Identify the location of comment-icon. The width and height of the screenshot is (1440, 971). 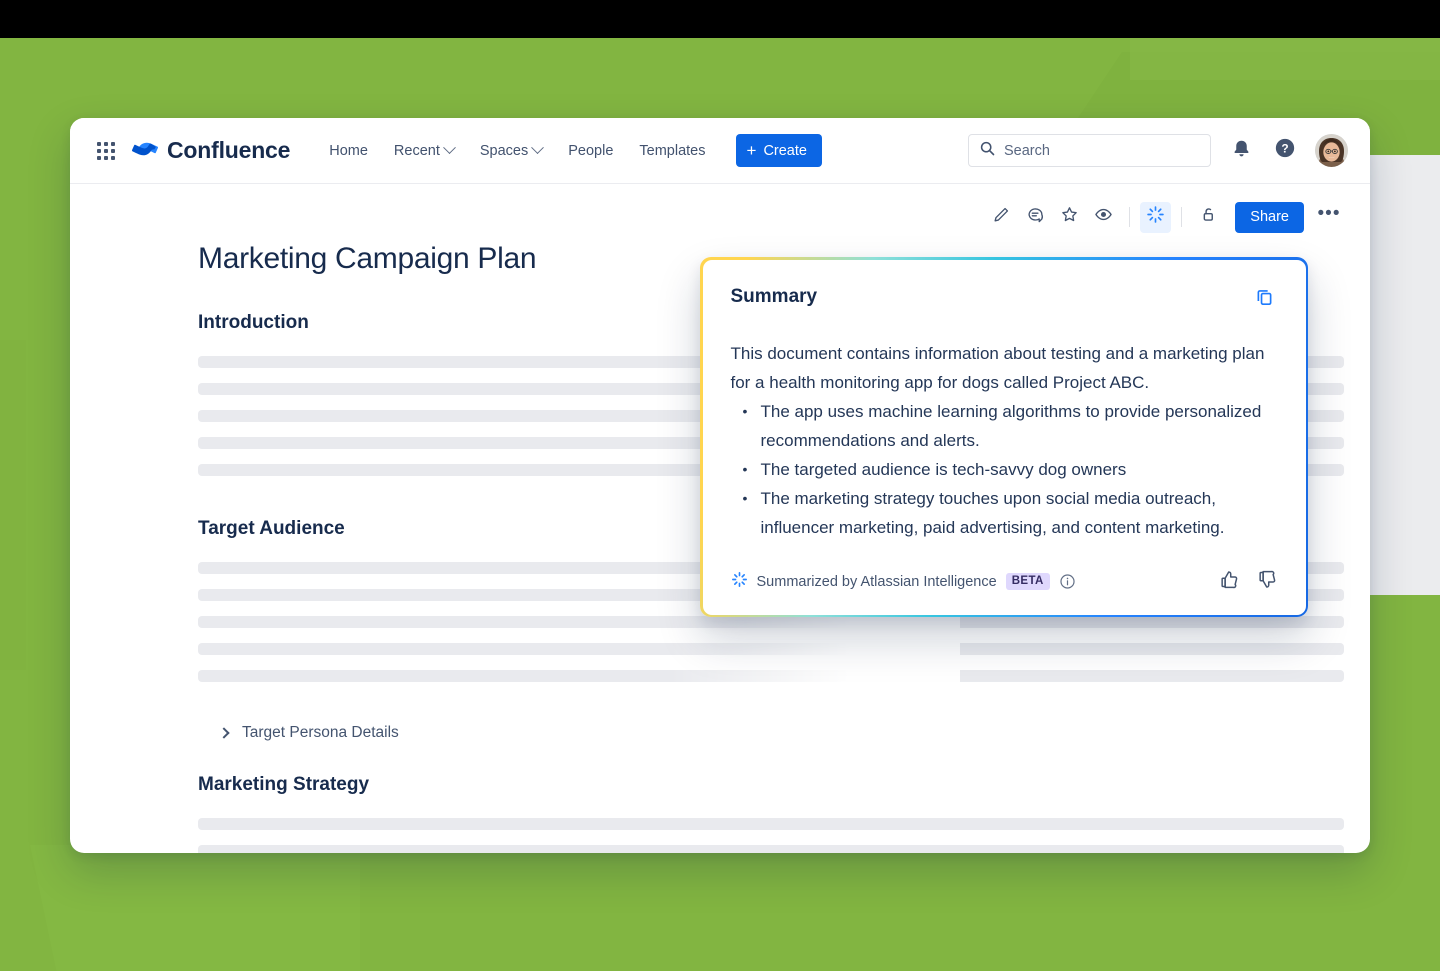
(1035, 217).